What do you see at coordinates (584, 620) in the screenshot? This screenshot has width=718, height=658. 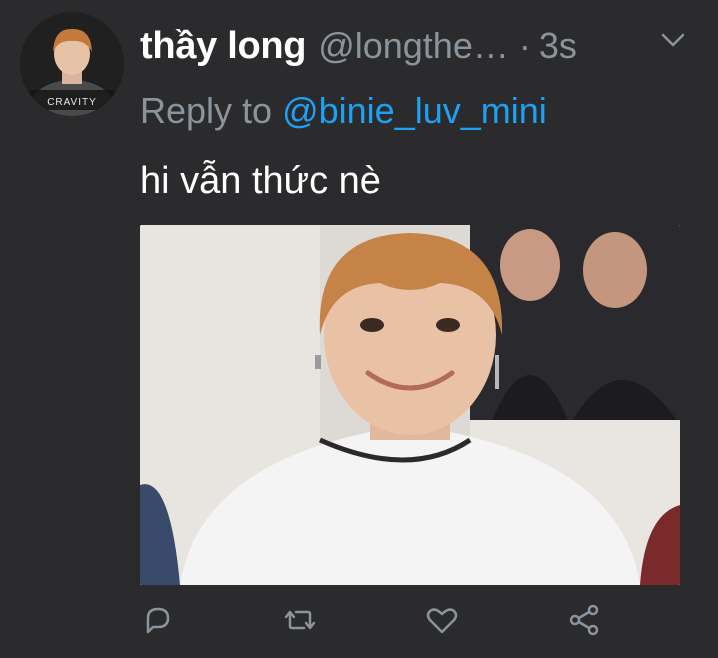 I see `share-icon` at bounding box center [584, 620].